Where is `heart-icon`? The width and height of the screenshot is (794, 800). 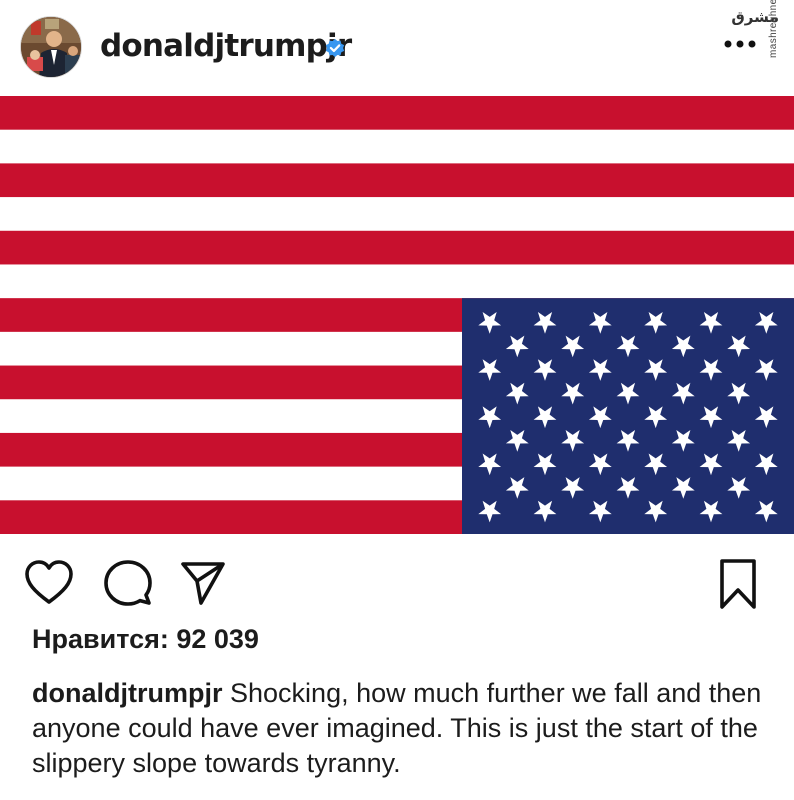 heart-icon is located at coordinates (49, 583).